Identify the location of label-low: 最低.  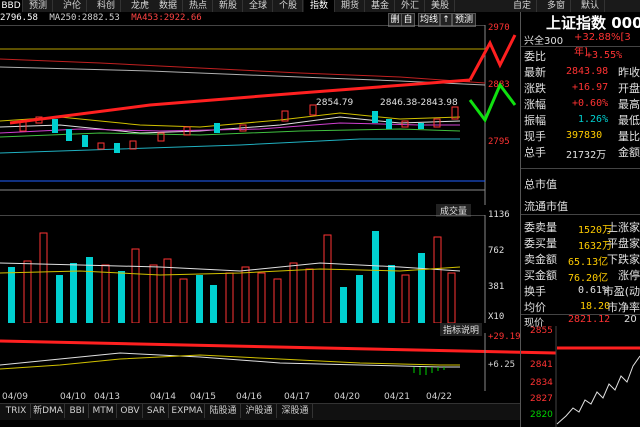
(629, 120).